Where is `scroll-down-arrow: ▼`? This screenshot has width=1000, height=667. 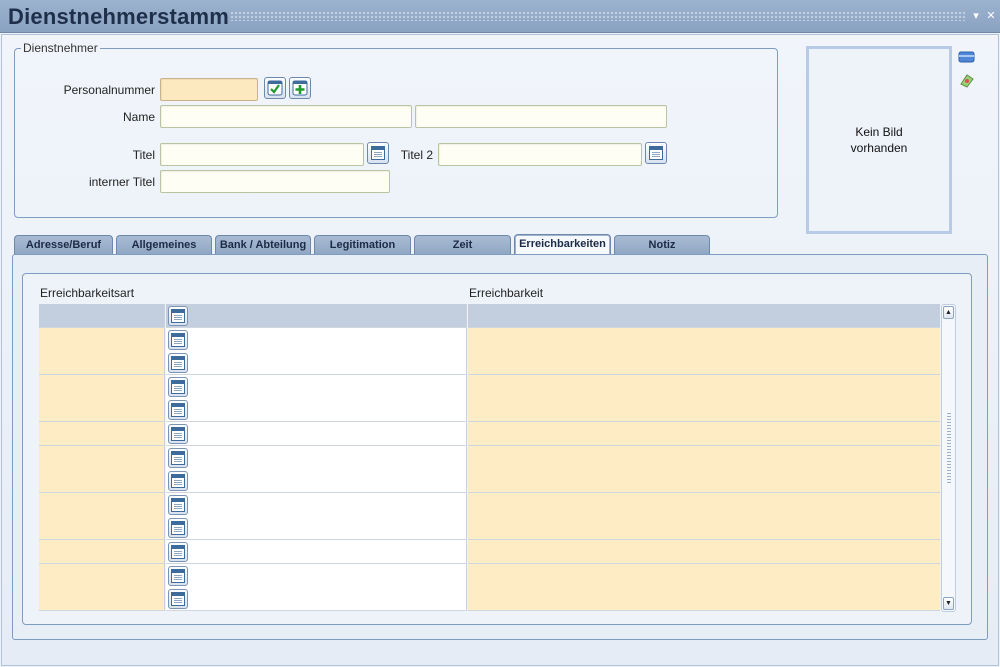 scroll-down-arrow: ▼ is located at coordinates (948, 603).